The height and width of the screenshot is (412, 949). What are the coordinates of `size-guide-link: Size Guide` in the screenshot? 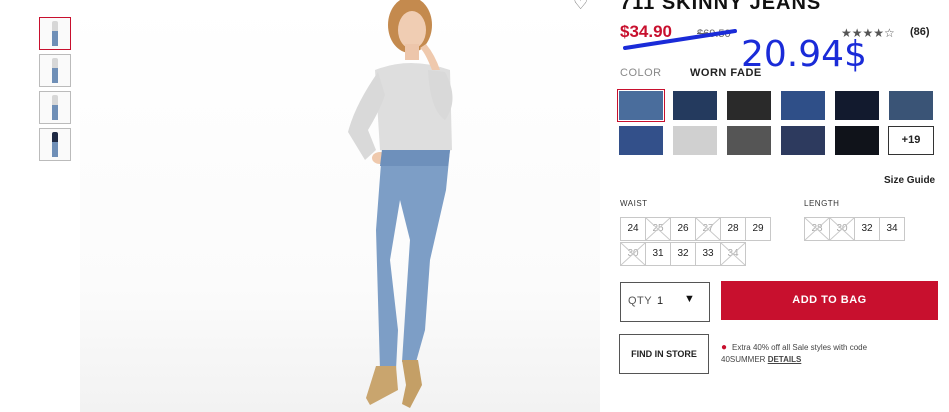 It's located at (909, 180).